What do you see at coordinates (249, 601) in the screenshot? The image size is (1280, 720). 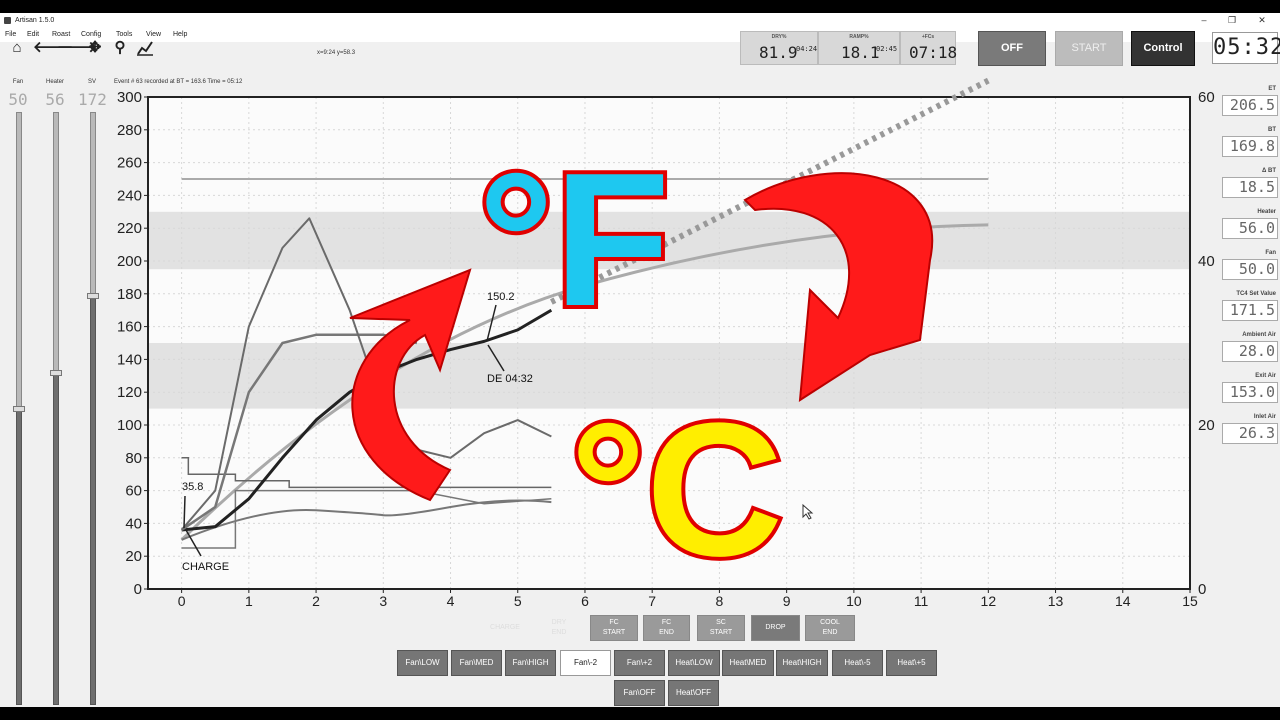 I see `x-tick-label: 1` at bounding box center [249, 601].